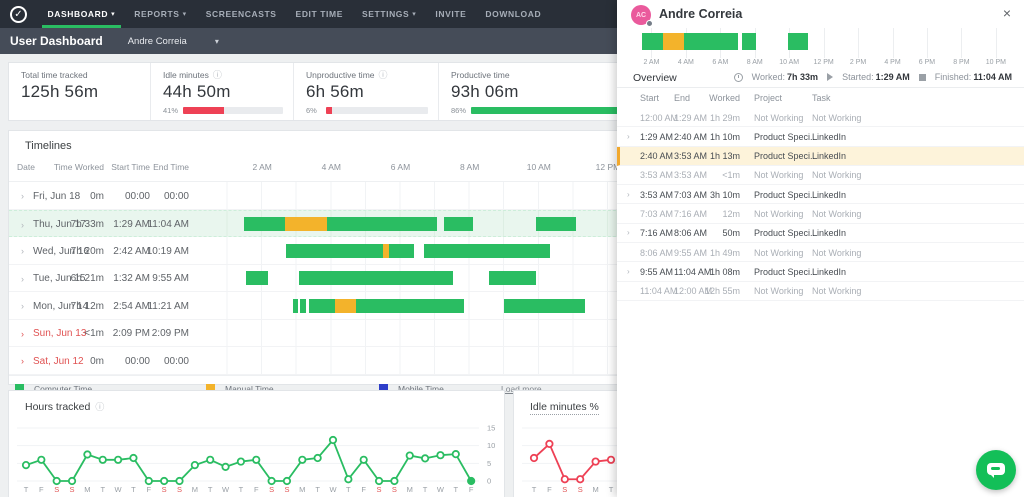 The image size is (1024, 497). What do you see at coordinates (18, 14) in the screenshot?
I see `app-logo-icon: ✓` at bounding box center [18, 14].